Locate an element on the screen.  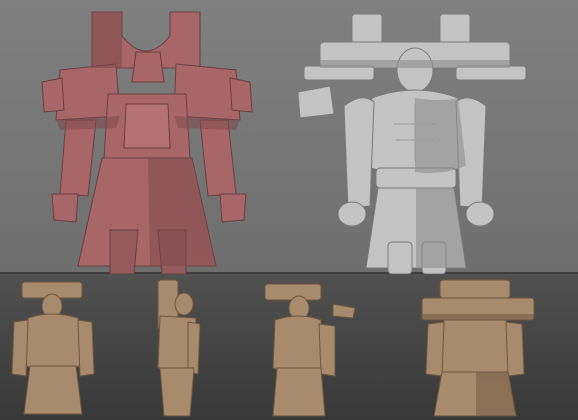
turnaround-back-view is located at coordinates (480, 348).